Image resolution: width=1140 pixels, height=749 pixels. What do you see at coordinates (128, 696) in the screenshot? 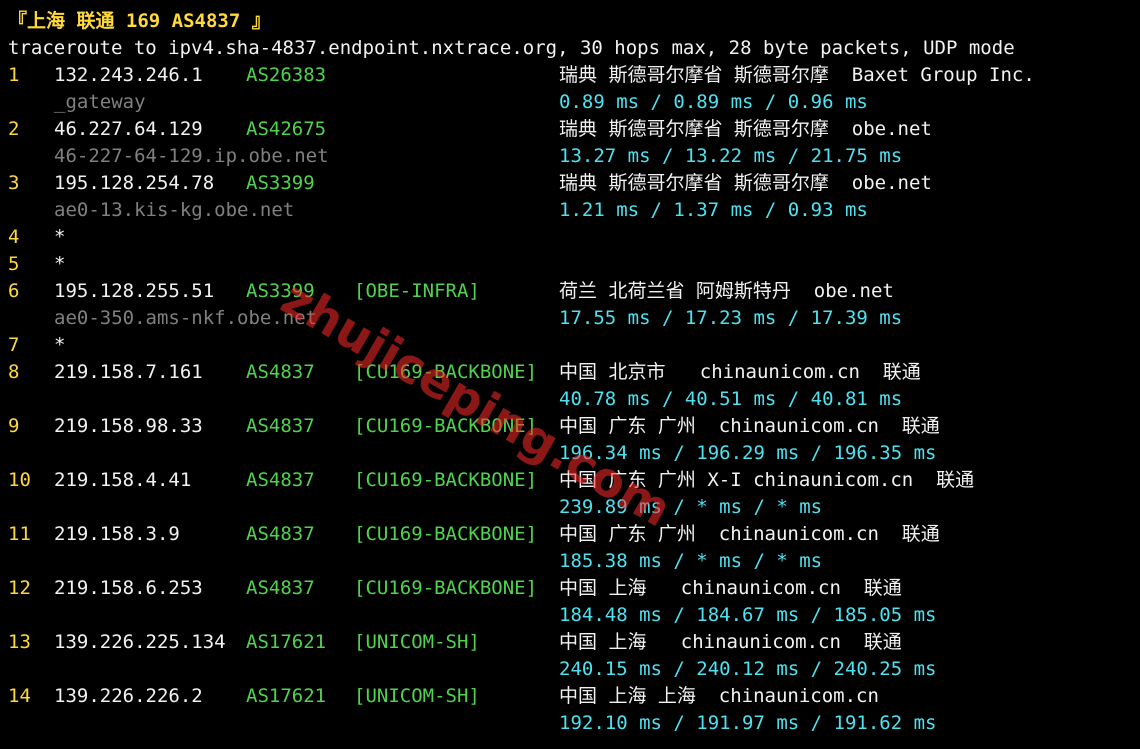
I see `hop-ip: 139.226.226.2` at bounding box center [128, 696].